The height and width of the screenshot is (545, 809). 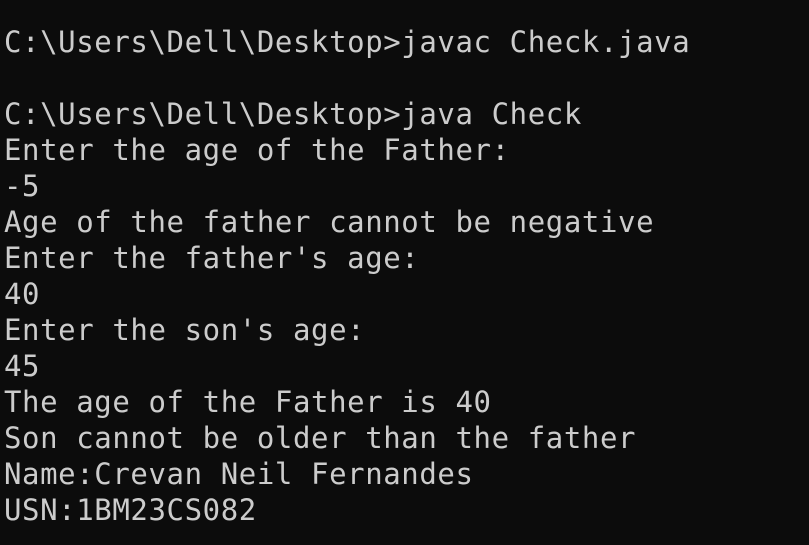 What do you see at coordinates (293, 114) in the screenshot?
I see `command-line-java: C:\Users\Dell\Desktop>java Check` at bounding box center [293, 114].